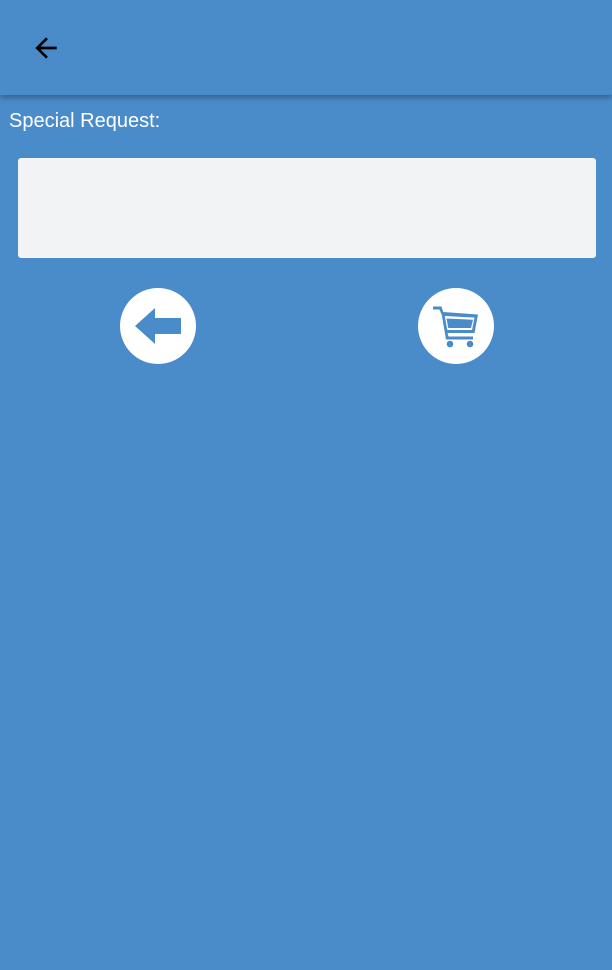  I want to click on shopping-cart-icon, so click(455, 327).